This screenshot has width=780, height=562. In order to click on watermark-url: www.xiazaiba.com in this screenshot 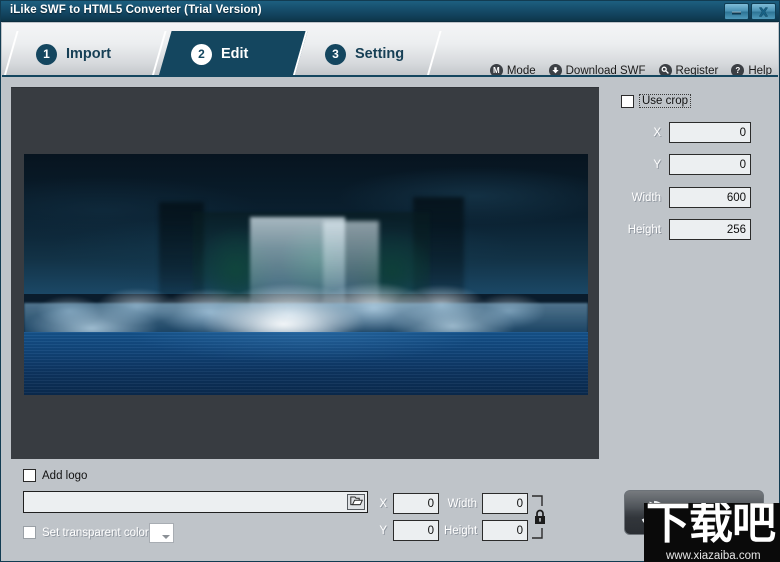, I will do `click(713, 556)`.